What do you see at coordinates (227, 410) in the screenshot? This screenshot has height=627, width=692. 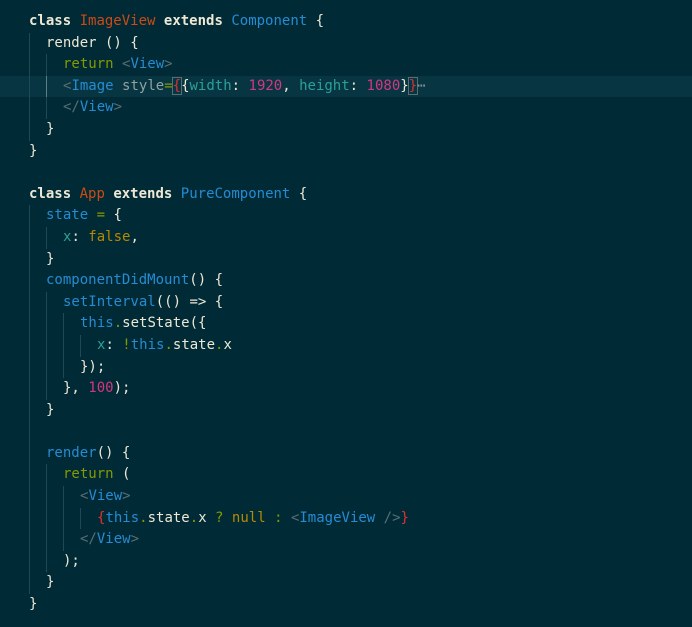 I see `code-line-19: }` at bounding box center [227, 410].